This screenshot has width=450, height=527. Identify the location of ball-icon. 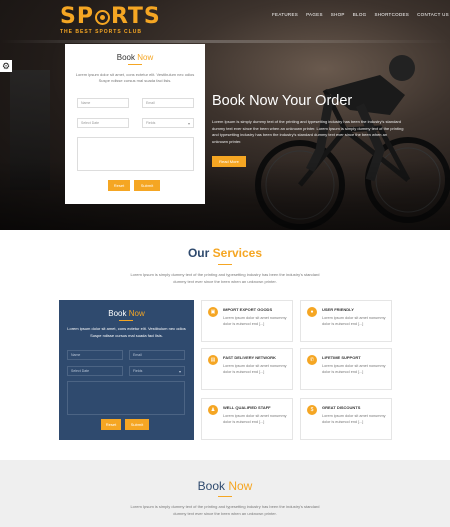
(102, 17).